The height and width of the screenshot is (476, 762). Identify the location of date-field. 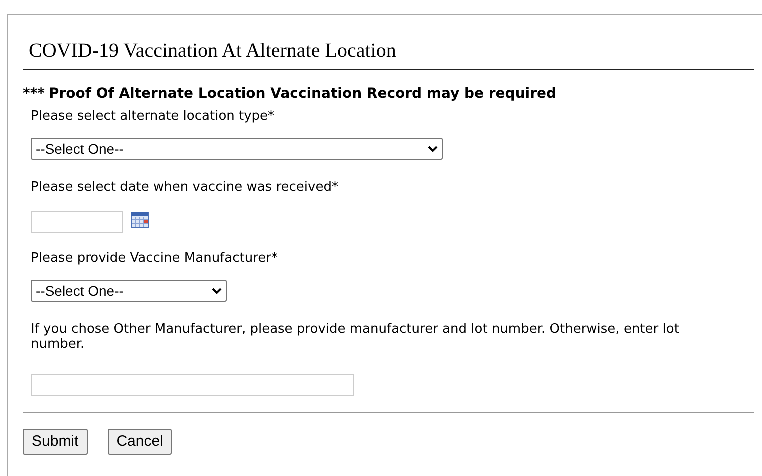
(77, 222).